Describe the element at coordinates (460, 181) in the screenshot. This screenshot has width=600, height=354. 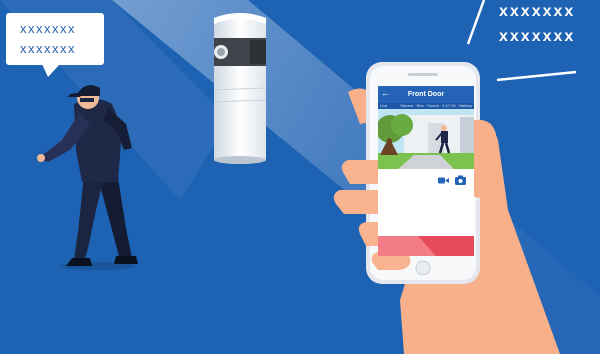
I see `camera-icon` at that location.